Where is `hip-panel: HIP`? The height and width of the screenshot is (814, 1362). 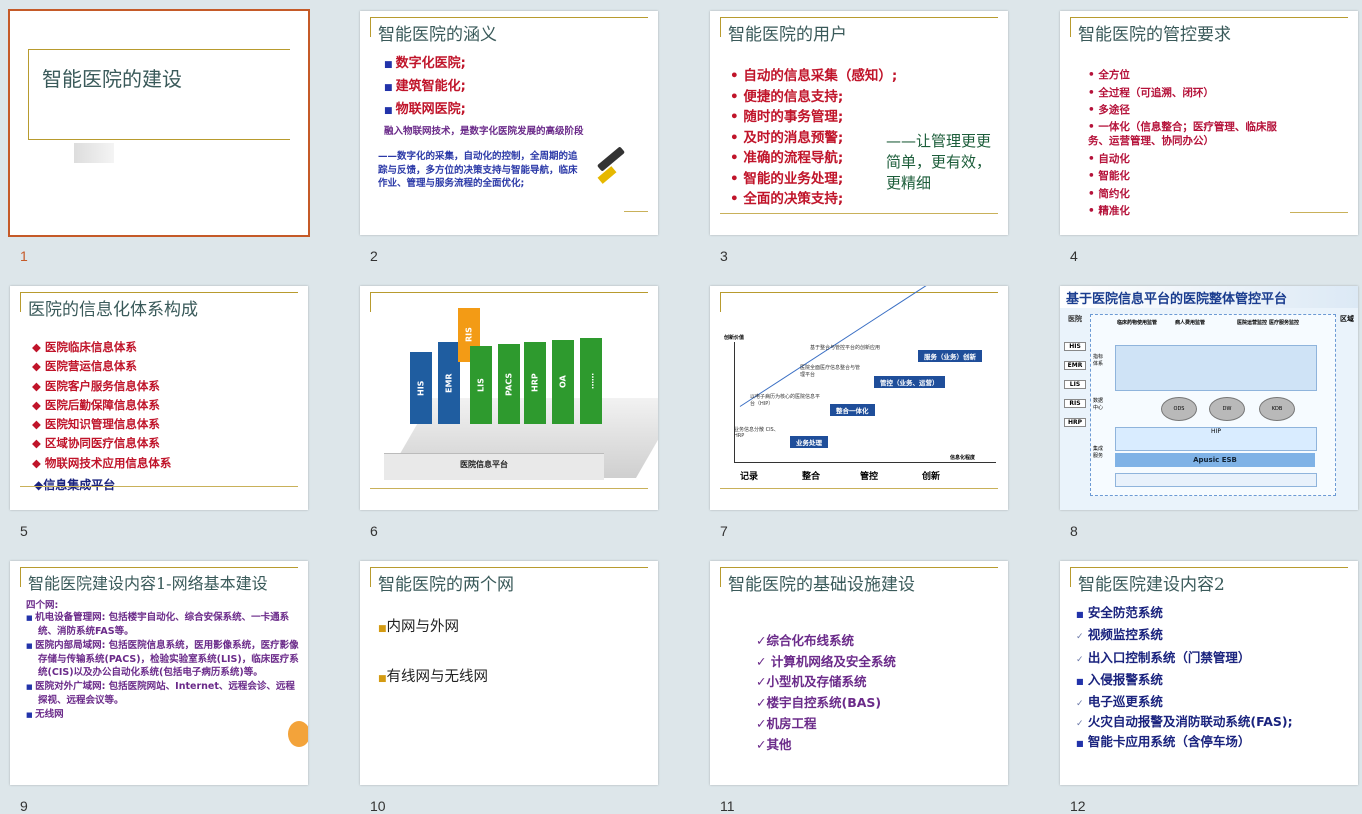
hip-panel: HIP is located at coordinates (1216, 439).